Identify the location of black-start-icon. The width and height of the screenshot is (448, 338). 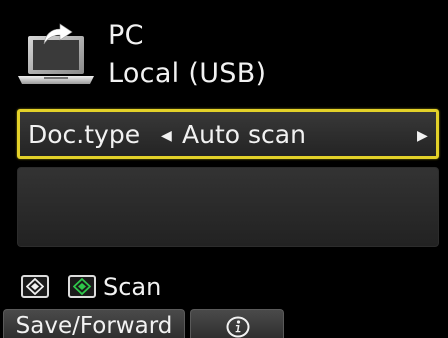
(35, 286).